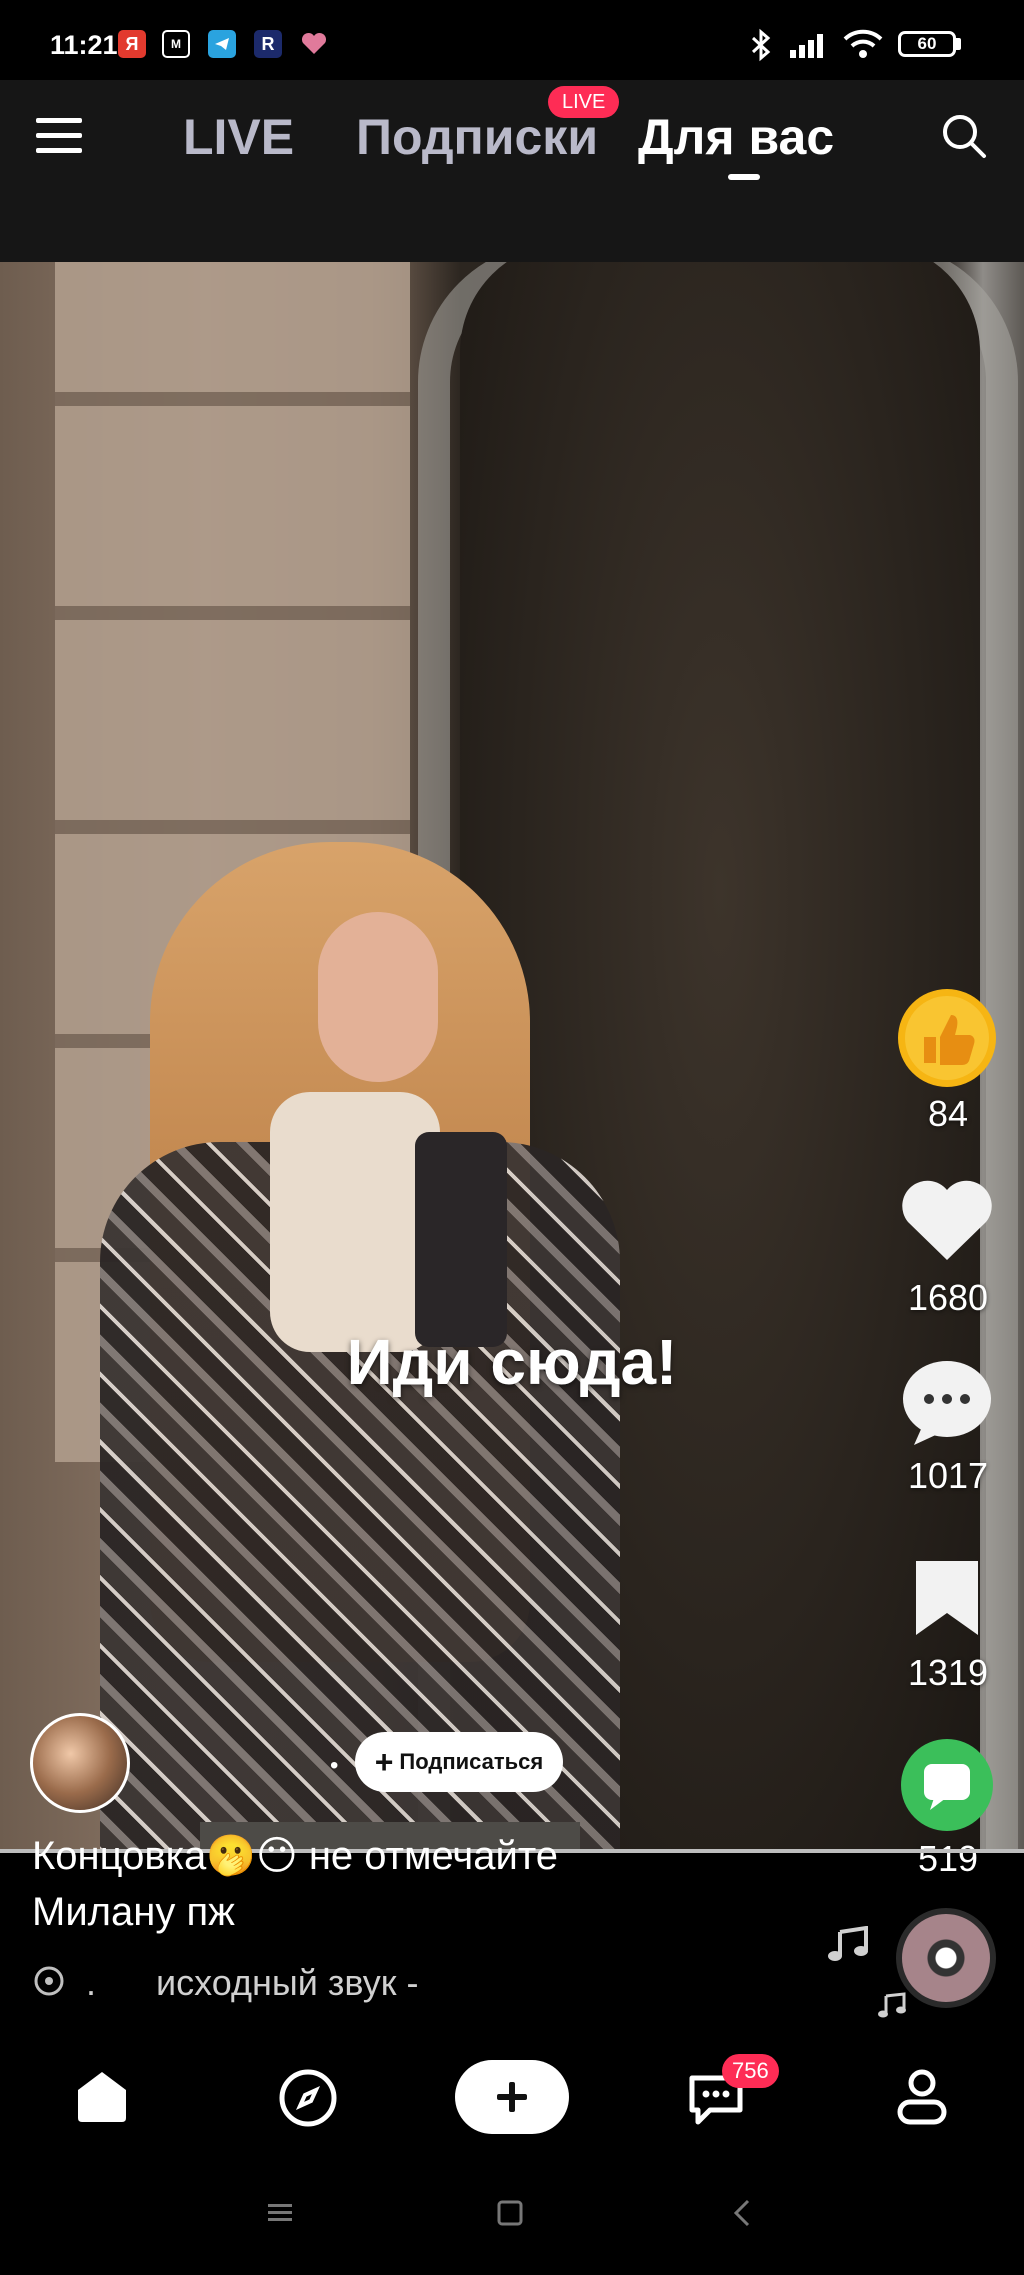  What do you see at coordinates (510, 2215) in the screenshot?
I see `home-square-icon` at bounding box center [510, 2215].